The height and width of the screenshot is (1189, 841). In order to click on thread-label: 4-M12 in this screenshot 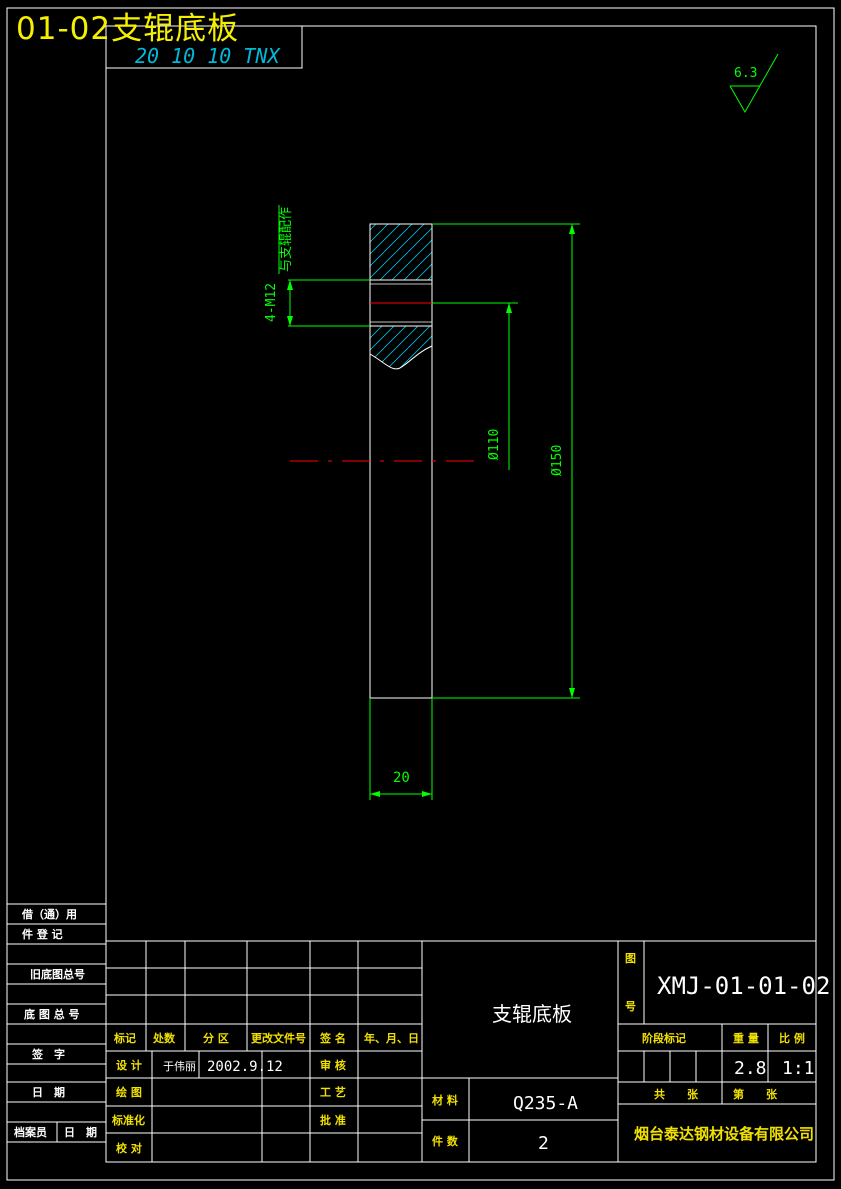, I will do `click(271, 302)`.